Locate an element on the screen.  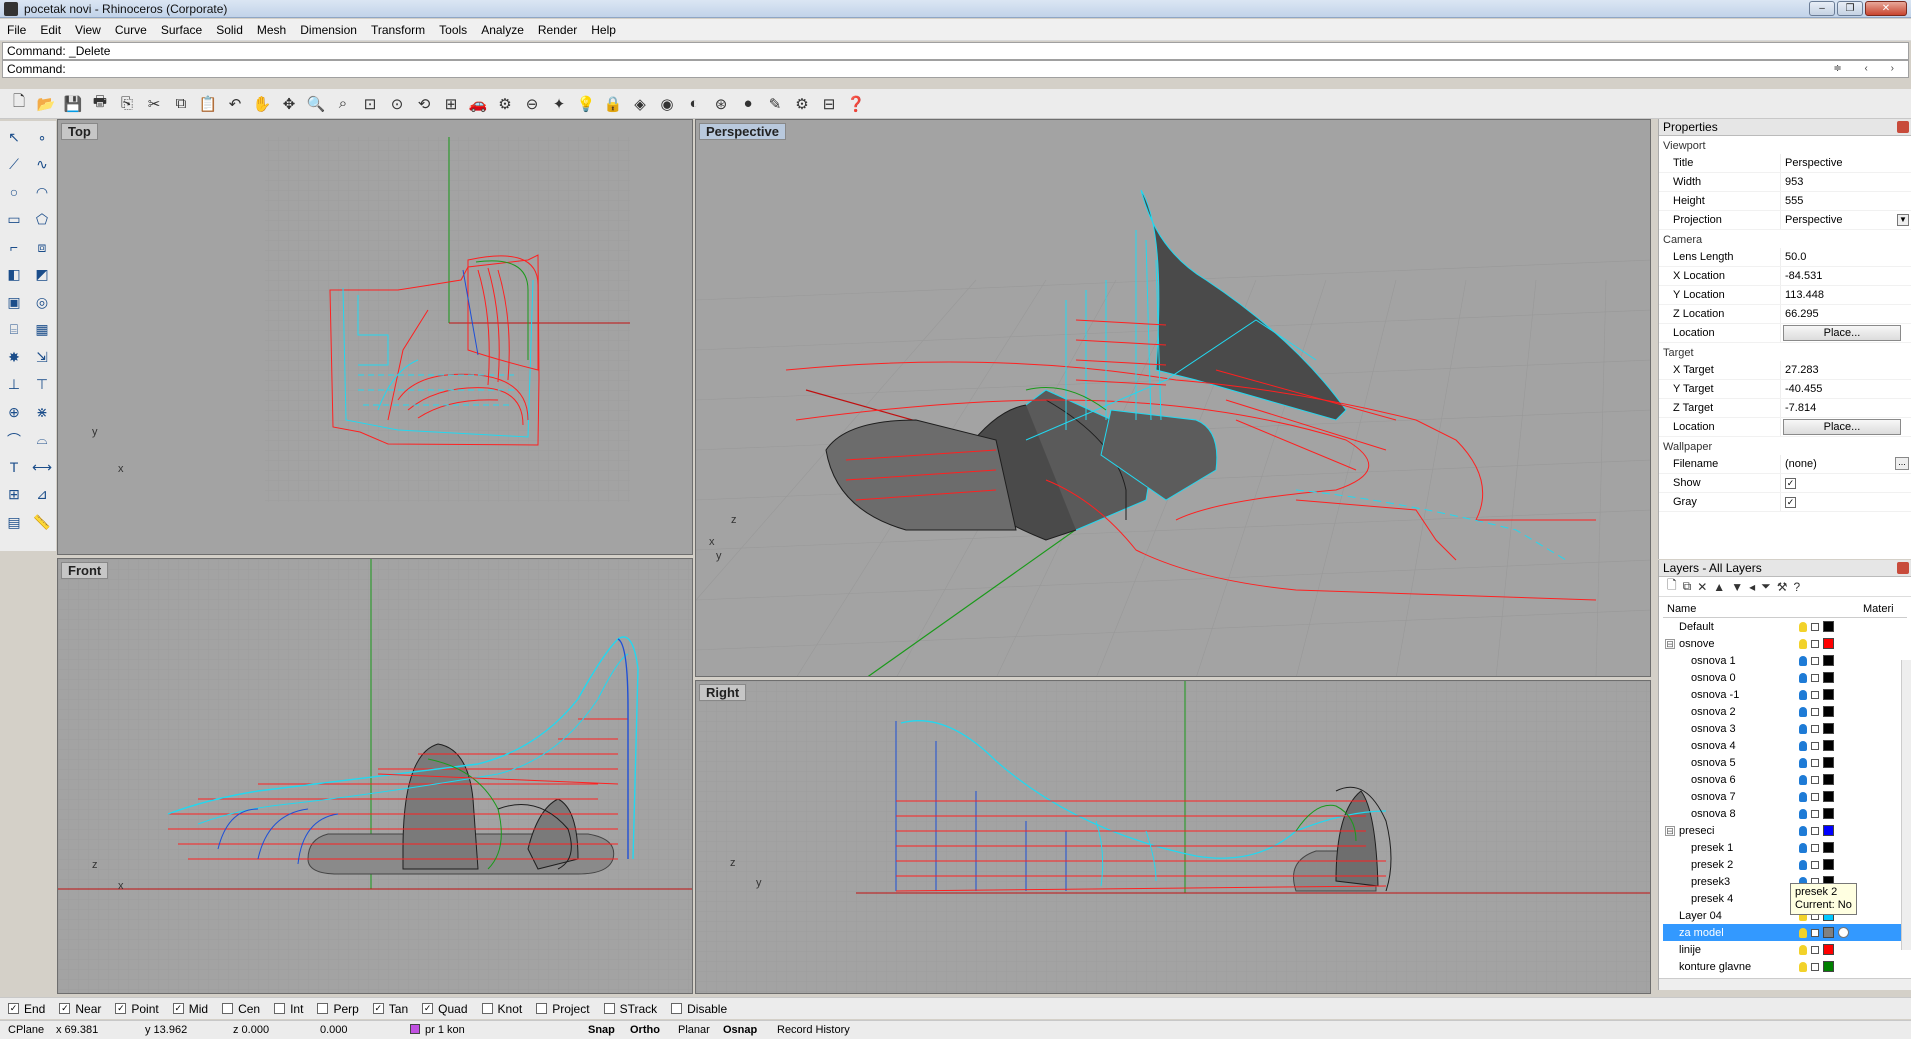
new-layer-icon: 🗋 is located at coordinates (1672, 586).